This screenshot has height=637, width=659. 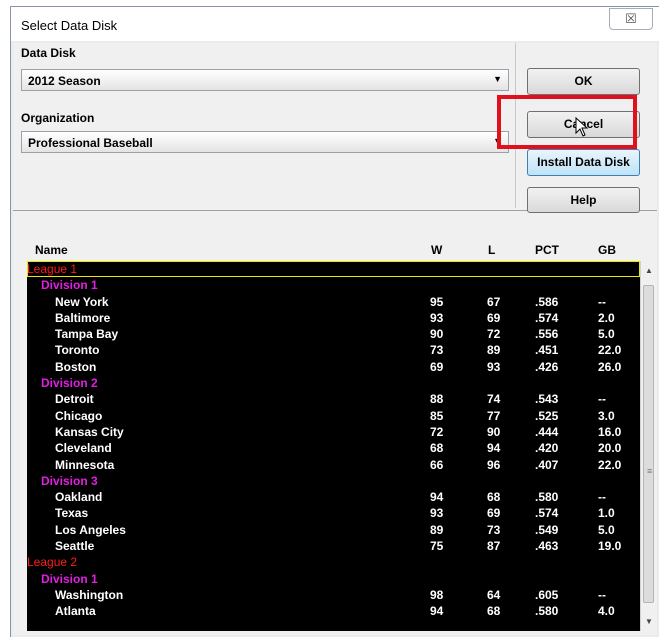 What do you see at coordinates (333, 513) in the screenshot?
I see `team-row: Texas 93 69 .574 1.0` at bounding box center [333, 513].